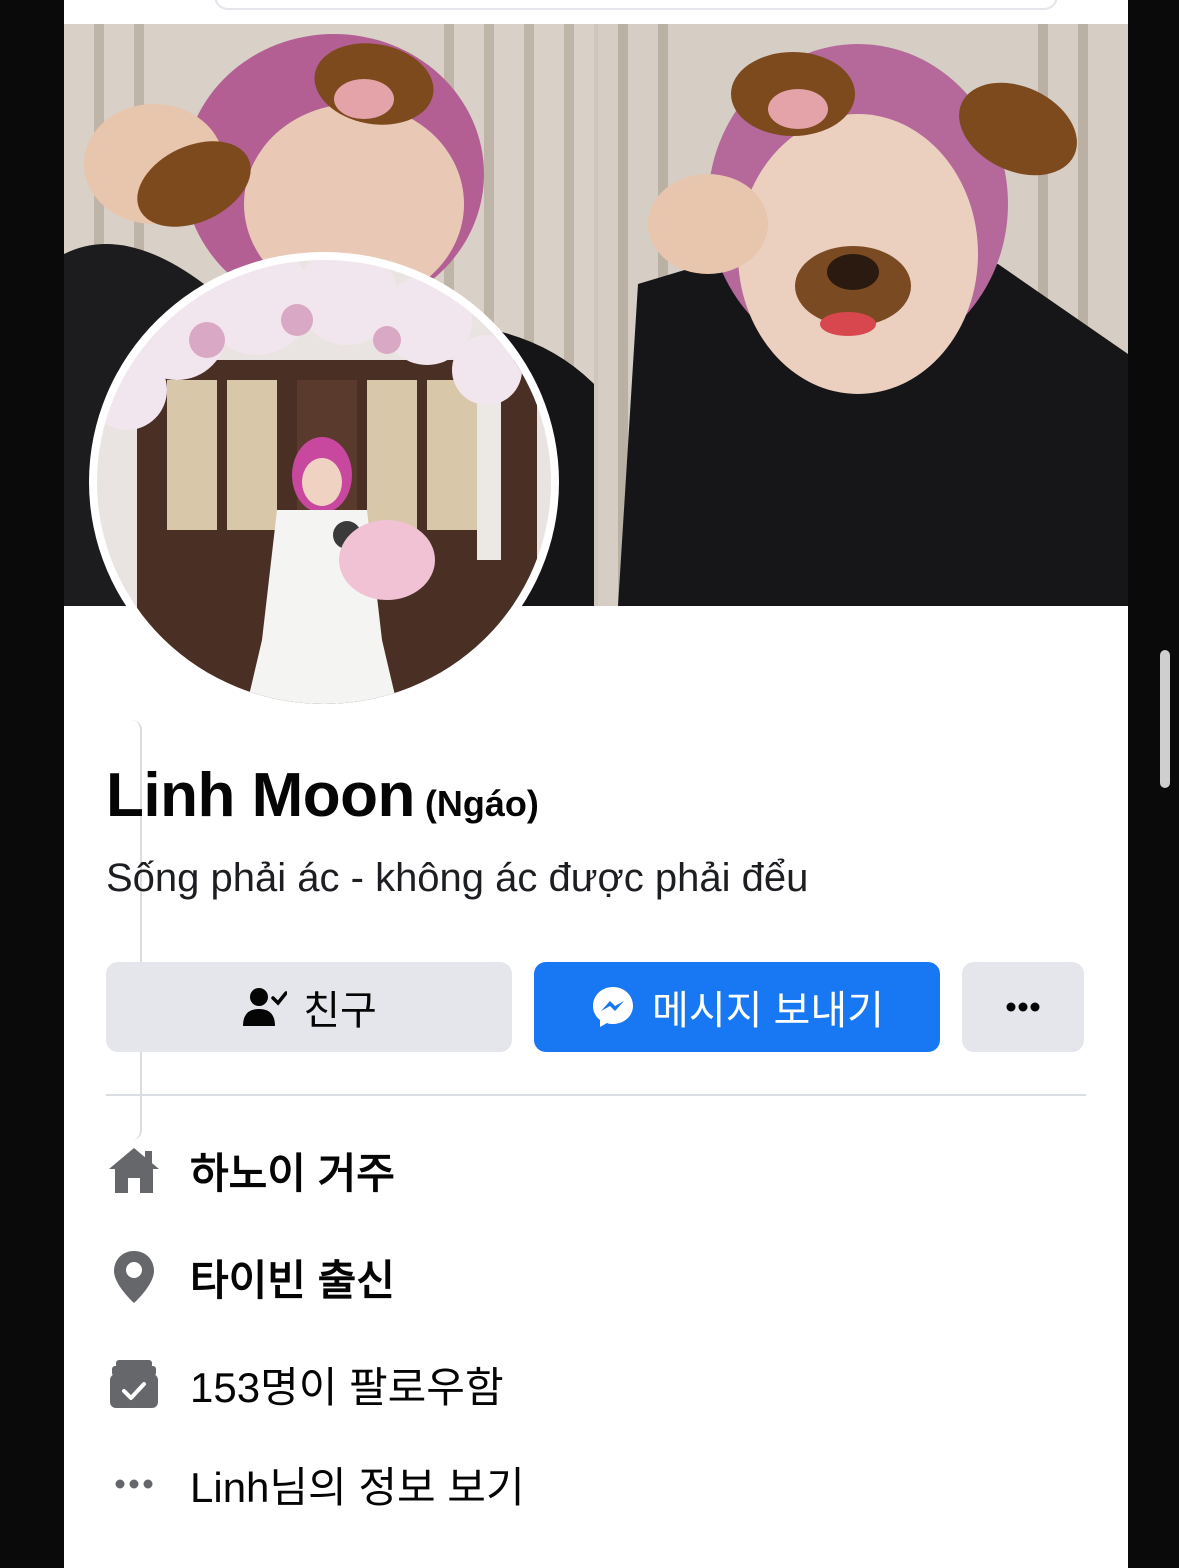 This screenshot has width=1179, height=1568. I want to click on detail-row-about: Linh님의 정보 보기, so click(315, 1484).